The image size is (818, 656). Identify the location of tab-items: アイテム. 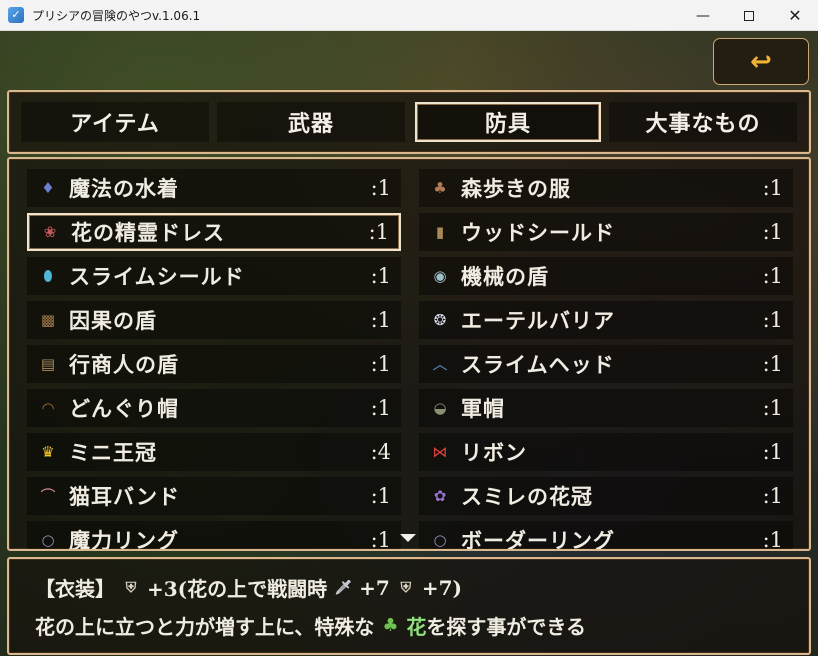
(115, 122).